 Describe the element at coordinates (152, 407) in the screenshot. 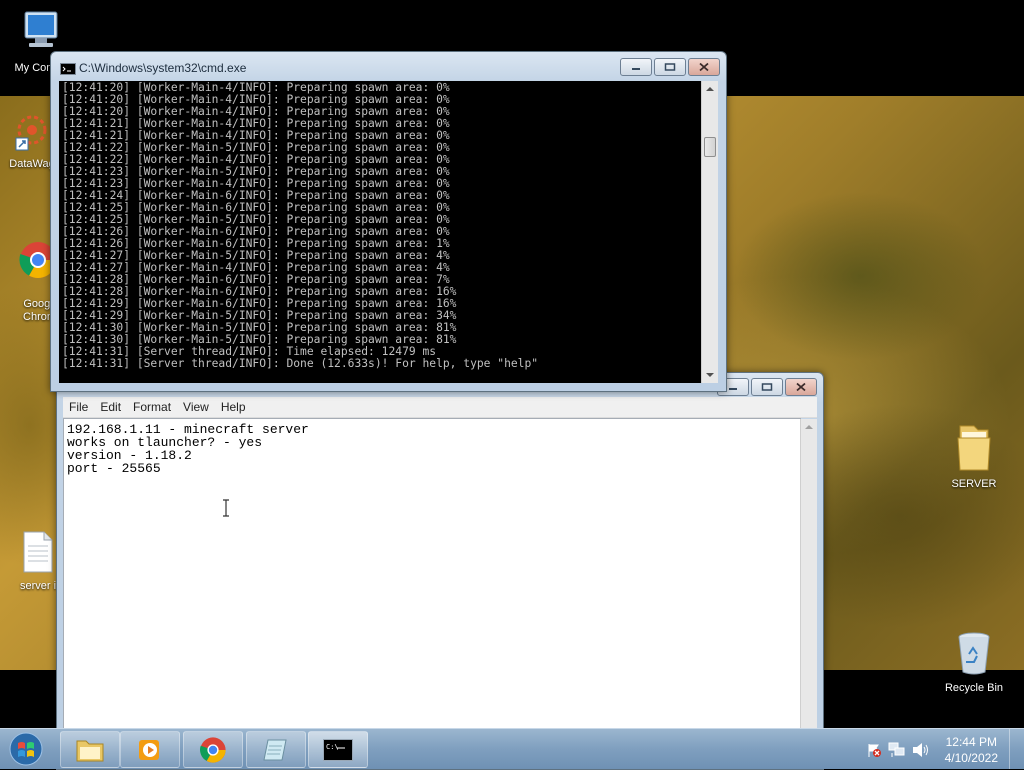

I see `menu-format: Format` at that location.